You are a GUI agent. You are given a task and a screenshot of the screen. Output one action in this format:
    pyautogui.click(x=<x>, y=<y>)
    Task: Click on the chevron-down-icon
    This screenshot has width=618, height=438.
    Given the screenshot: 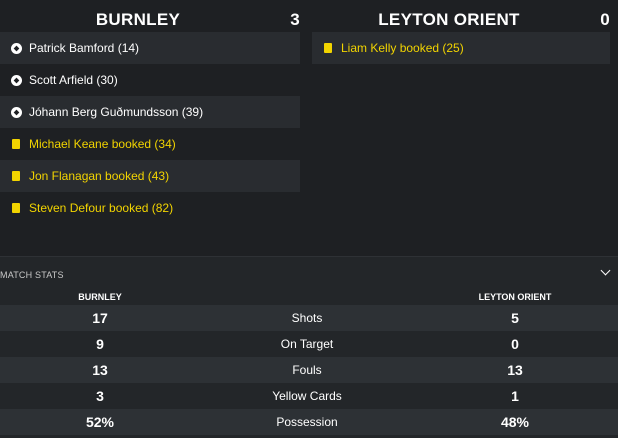 What is the action you would take?
    pyautogui.click(x=605, y=272)
    